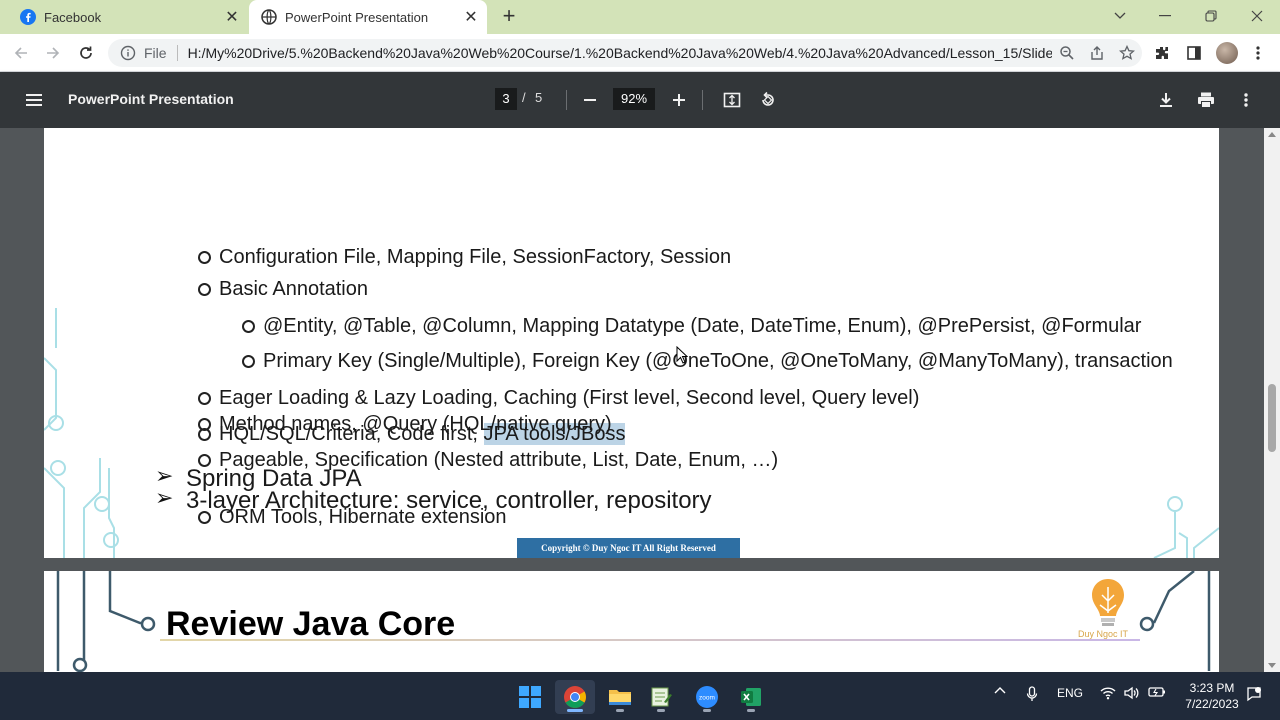 The height and width of the screenshot is (720, 1280). Describe the element at coordinates (1070, 693) in the screenshot. I see `language-indicator: ENG` at that location.